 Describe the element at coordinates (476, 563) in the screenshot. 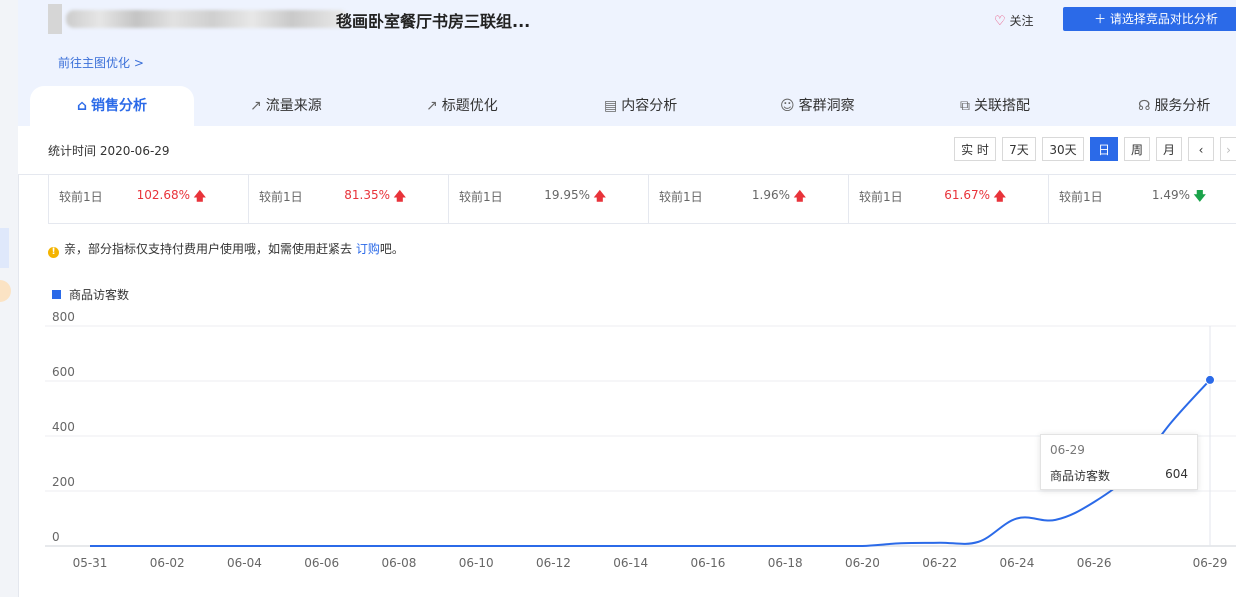

I see `x-tick-label: 06-10` at that location.